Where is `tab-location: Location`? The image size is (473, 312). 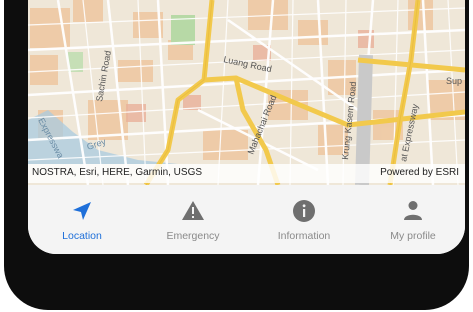 tab-location: Location is located at coordinates (82, 219).